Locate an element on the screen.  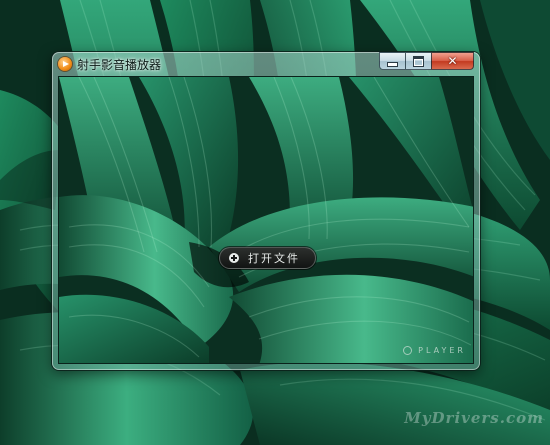
close-icon: ✕ is located at coordinates (452, 61).